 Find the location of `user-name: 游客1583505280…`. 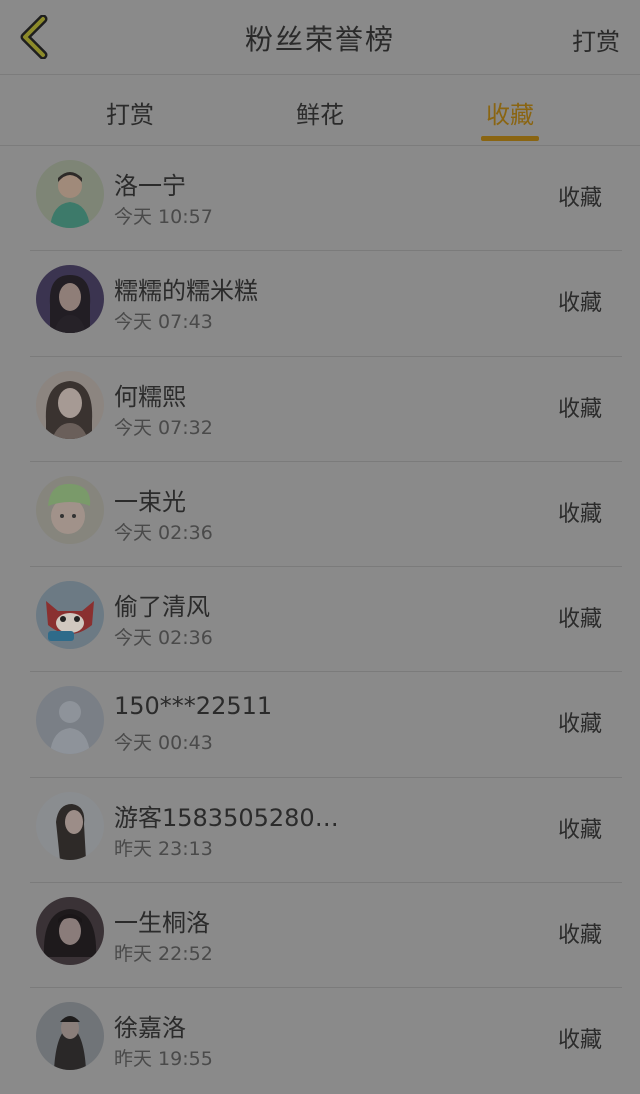

user-name: 游客1583505280… is located at coordinates (226, 817).